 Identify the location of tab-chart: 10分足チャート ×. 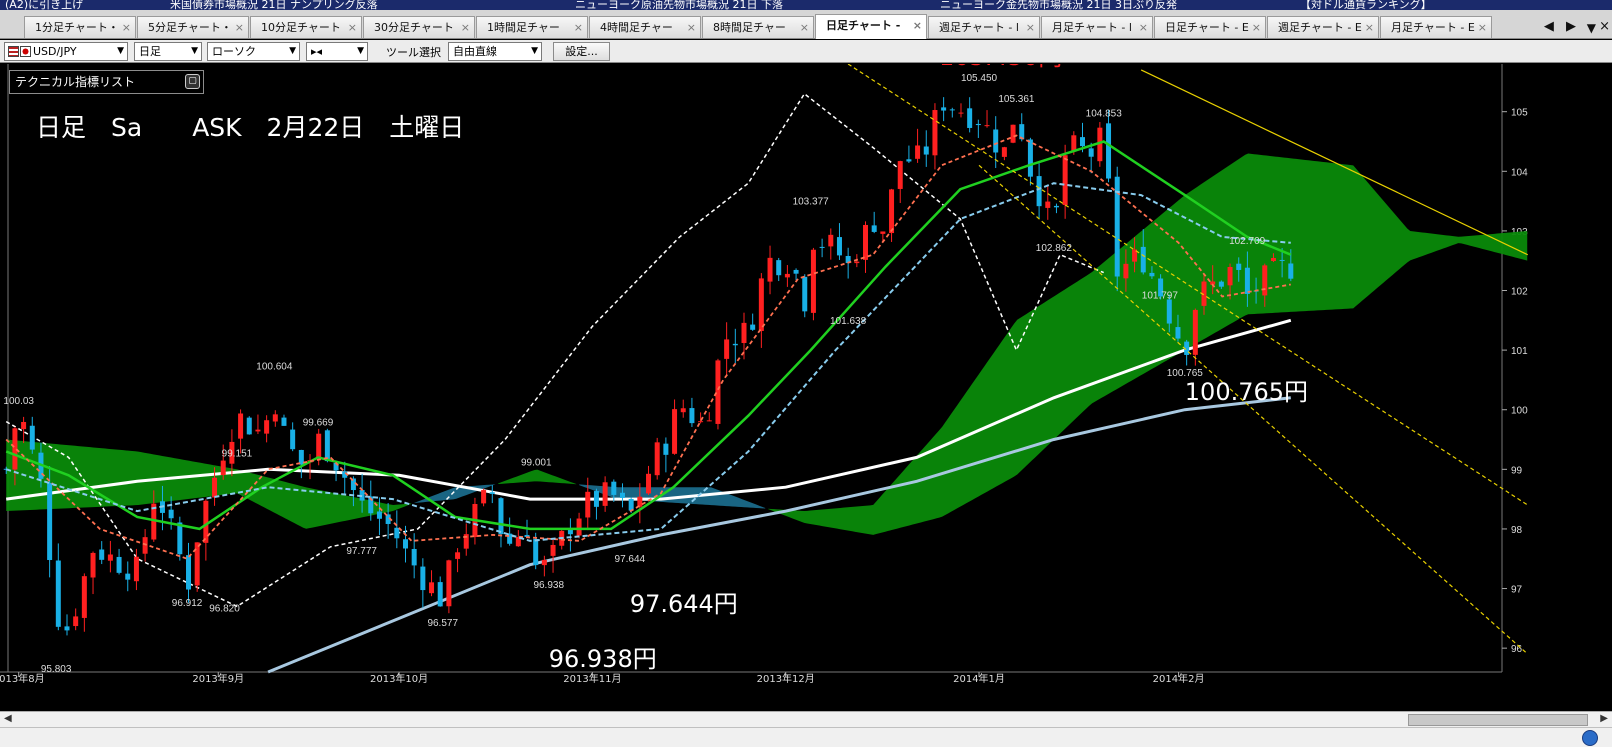
(306, 27).